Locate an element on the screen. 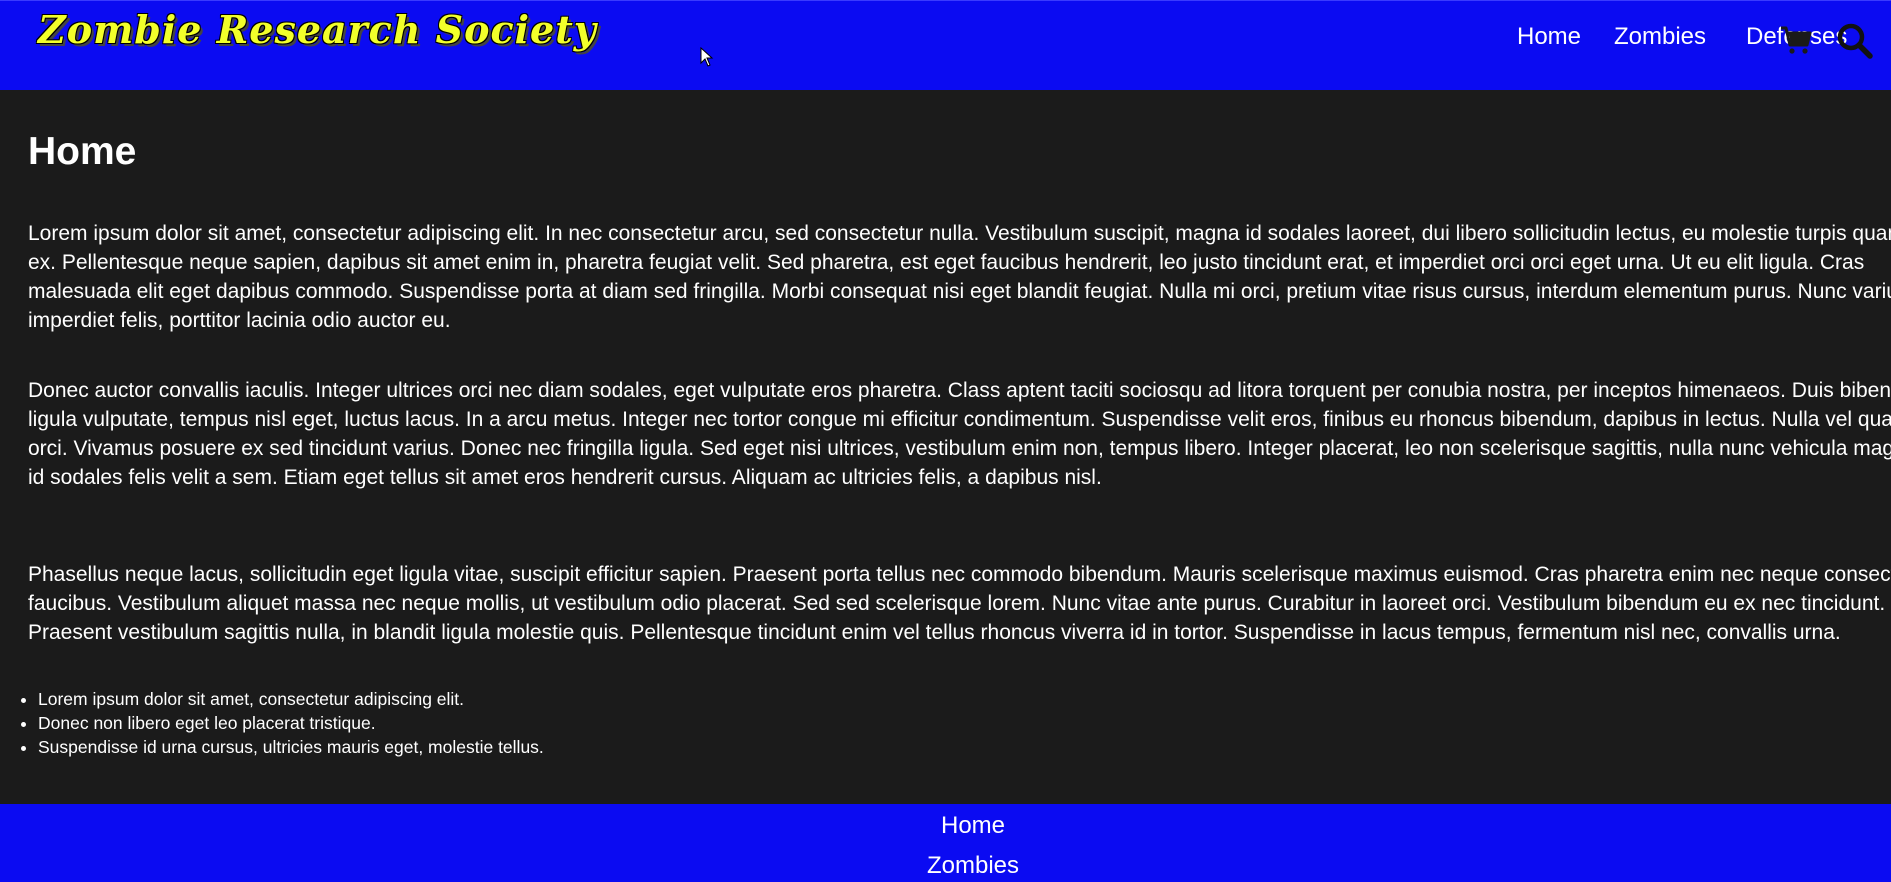 The image size is (1891, 882). main-nav: Home Zombies Defenses is located at coordinates (1641, 39).